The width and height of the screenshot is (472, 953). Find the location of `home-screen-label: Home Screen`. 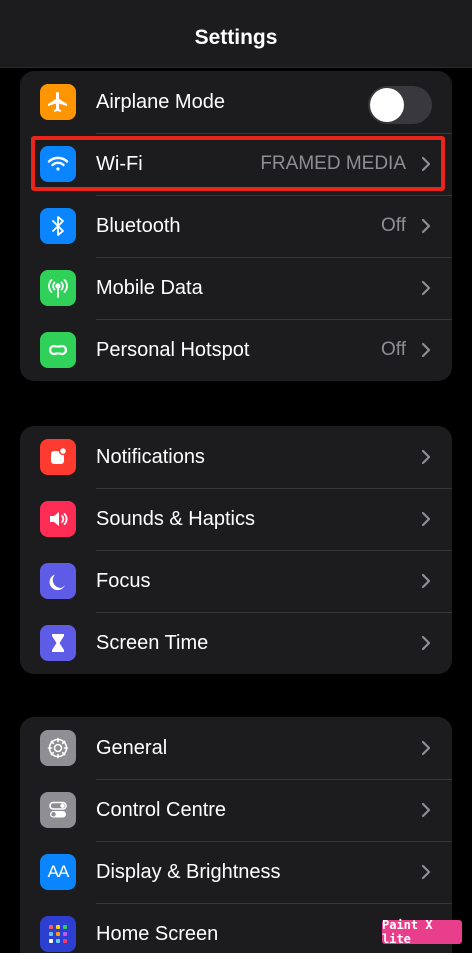

home-screen-label: Home Screen is located at coordinates (157, 933).